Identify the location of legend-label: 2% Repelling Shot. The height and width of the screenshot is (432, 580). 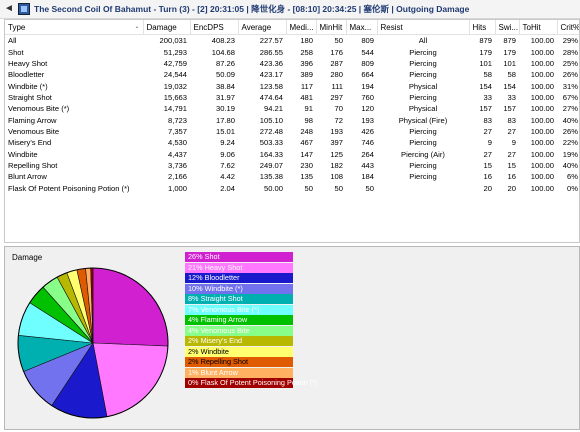
(218, 361).